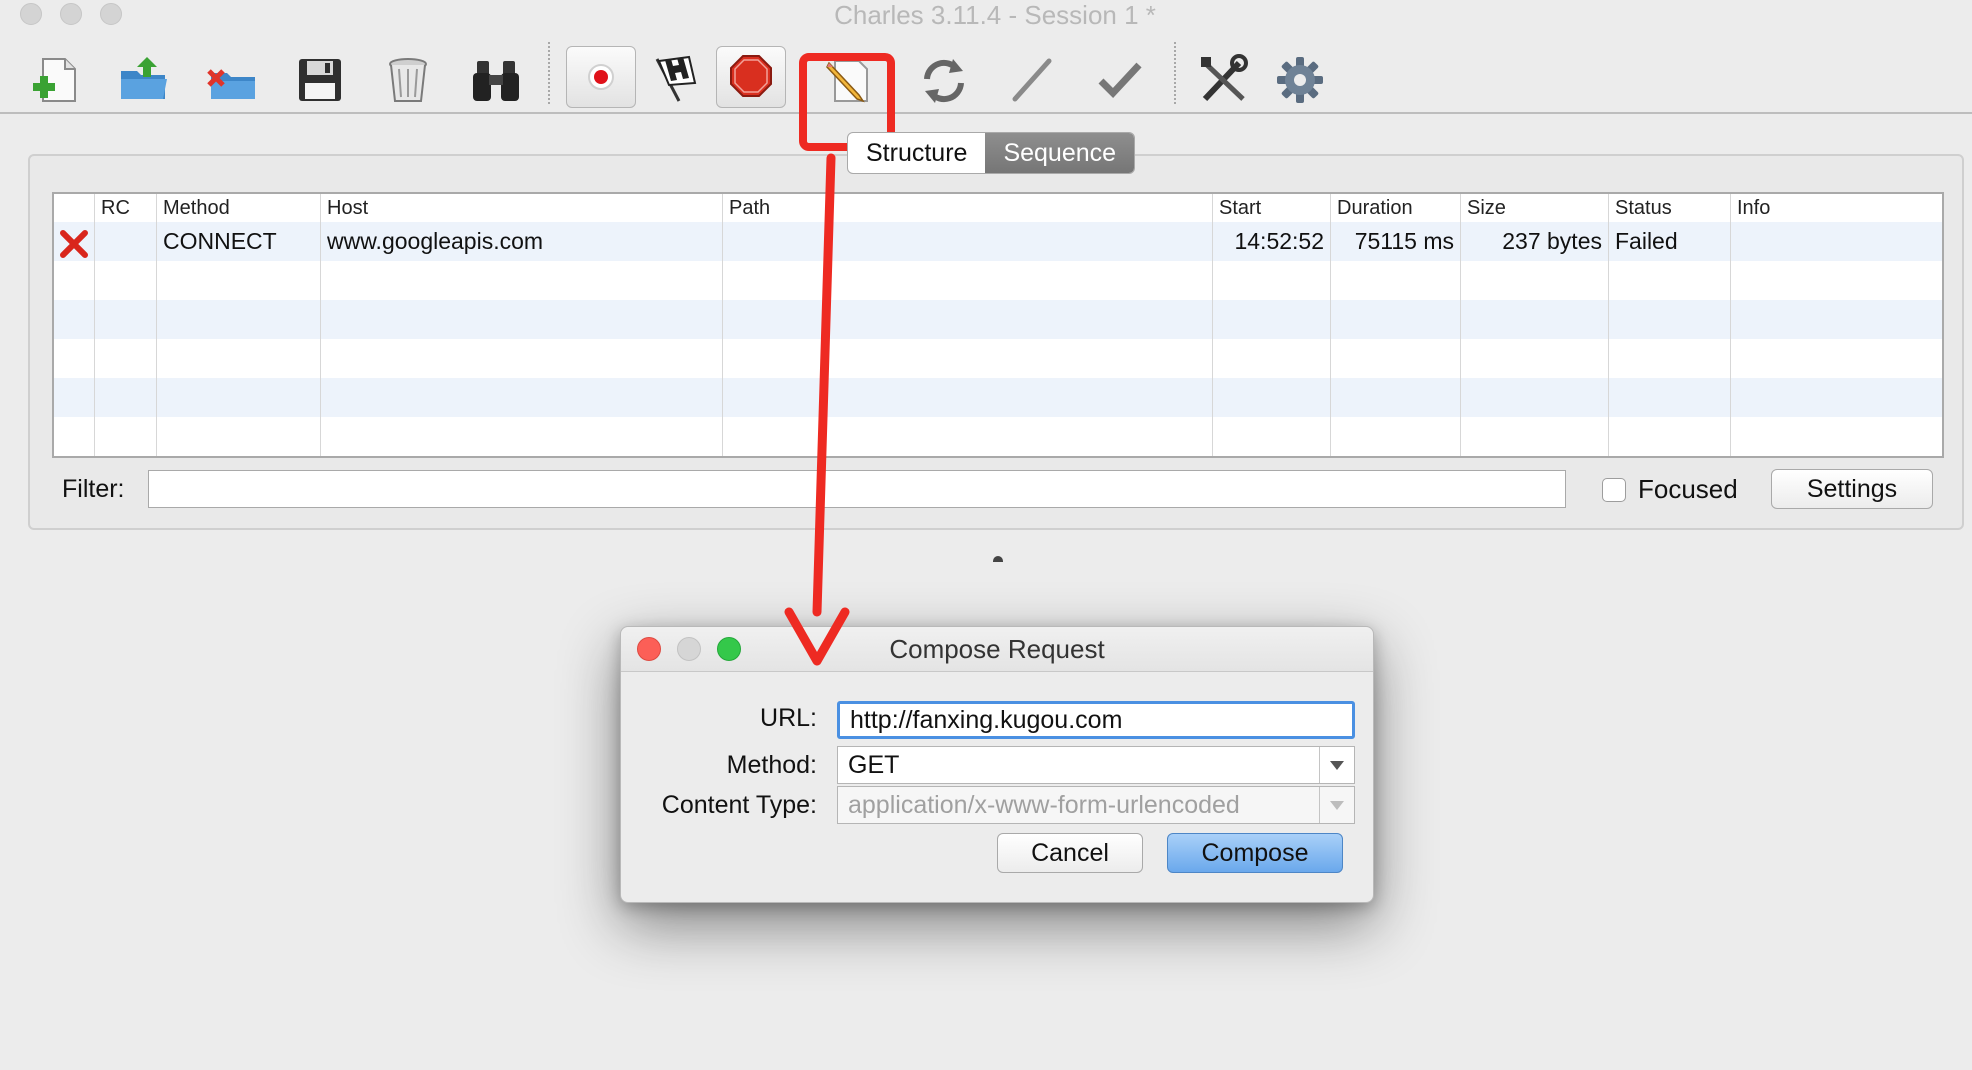 This screenshot has height=1070, width=1972. I want to click on tab-structure: Structure, so click(916, 153).